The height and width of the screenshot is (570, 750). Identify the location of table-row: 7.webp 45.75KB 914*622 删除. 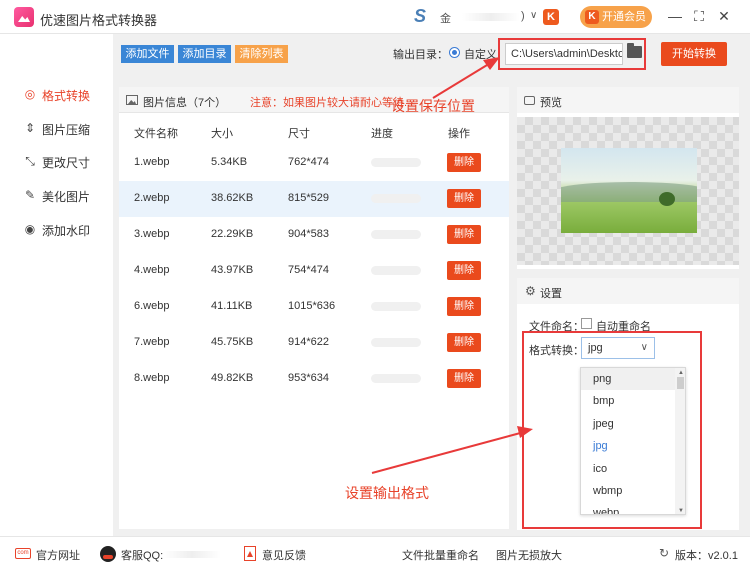
(314, 343).